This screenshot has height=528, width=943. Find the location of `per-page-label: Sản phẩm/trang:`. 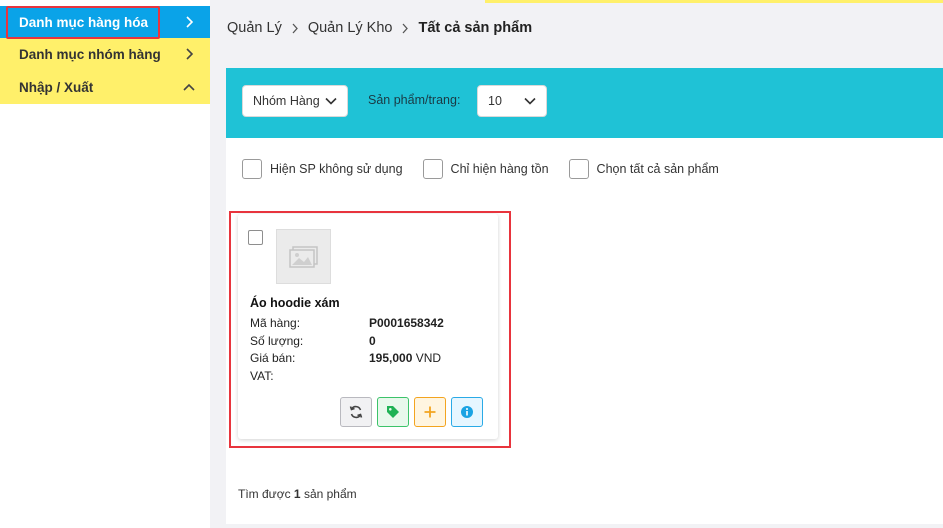

per-page-label: Sản phẩm/trang: is located at coordinates (414, 100).